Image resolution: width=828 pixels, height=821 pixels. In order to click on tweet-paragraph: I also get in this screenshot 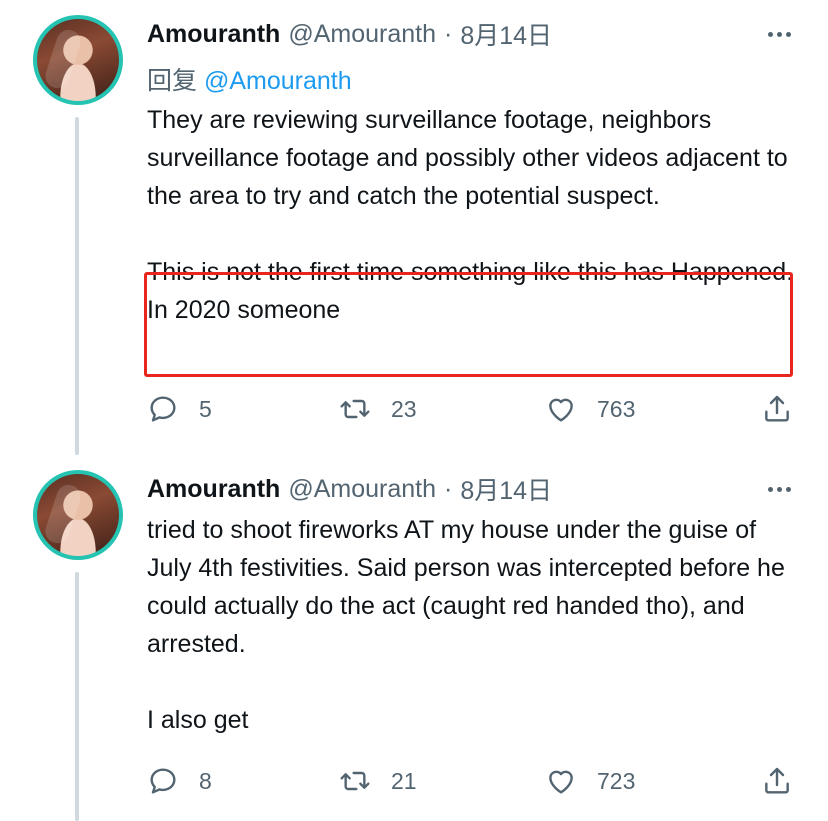, I will do `click(198, 720)`.